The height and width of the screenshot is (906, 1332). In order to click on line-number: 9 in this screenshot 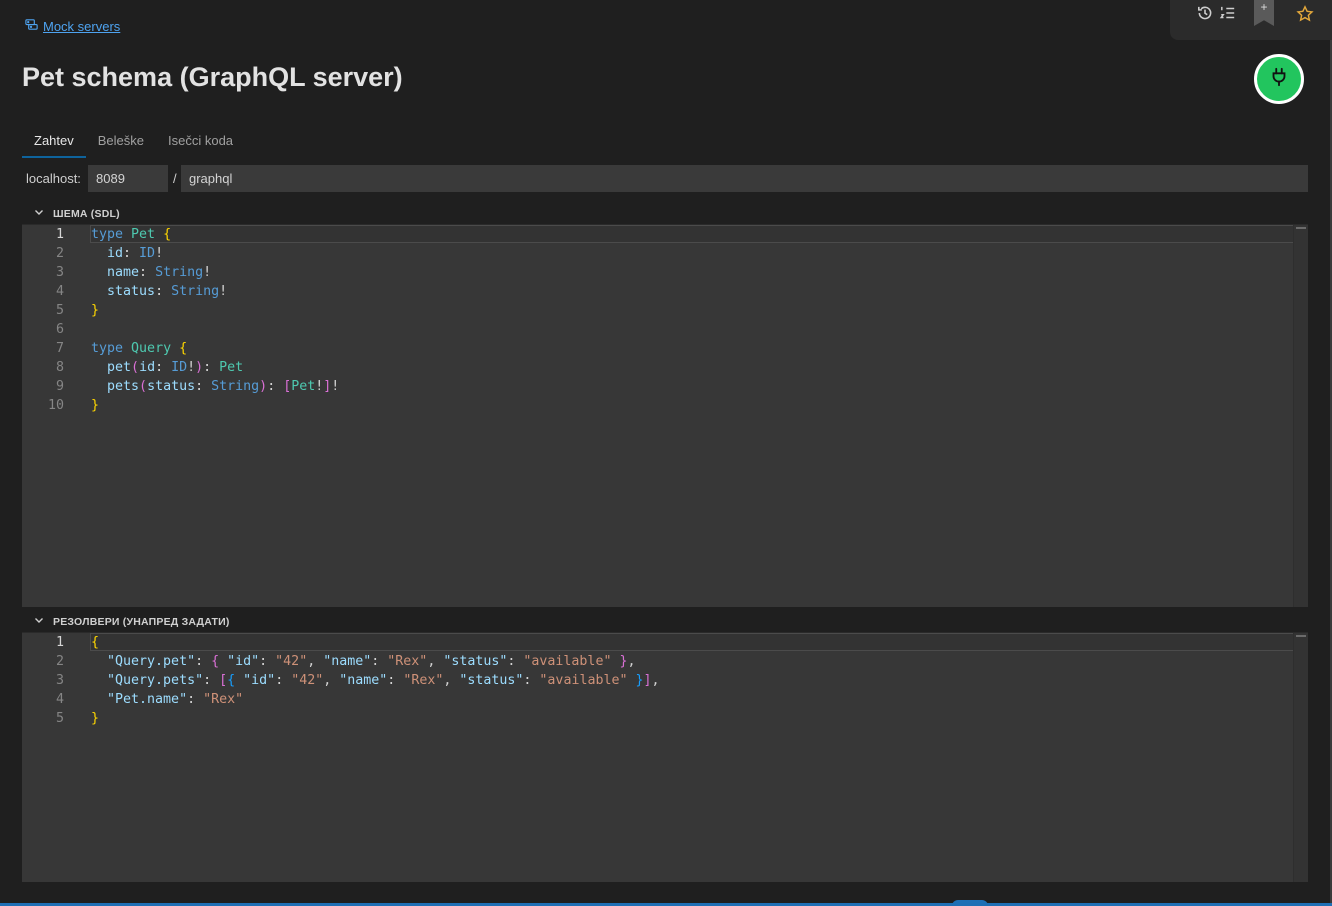, I will do `click(59, 386)`.